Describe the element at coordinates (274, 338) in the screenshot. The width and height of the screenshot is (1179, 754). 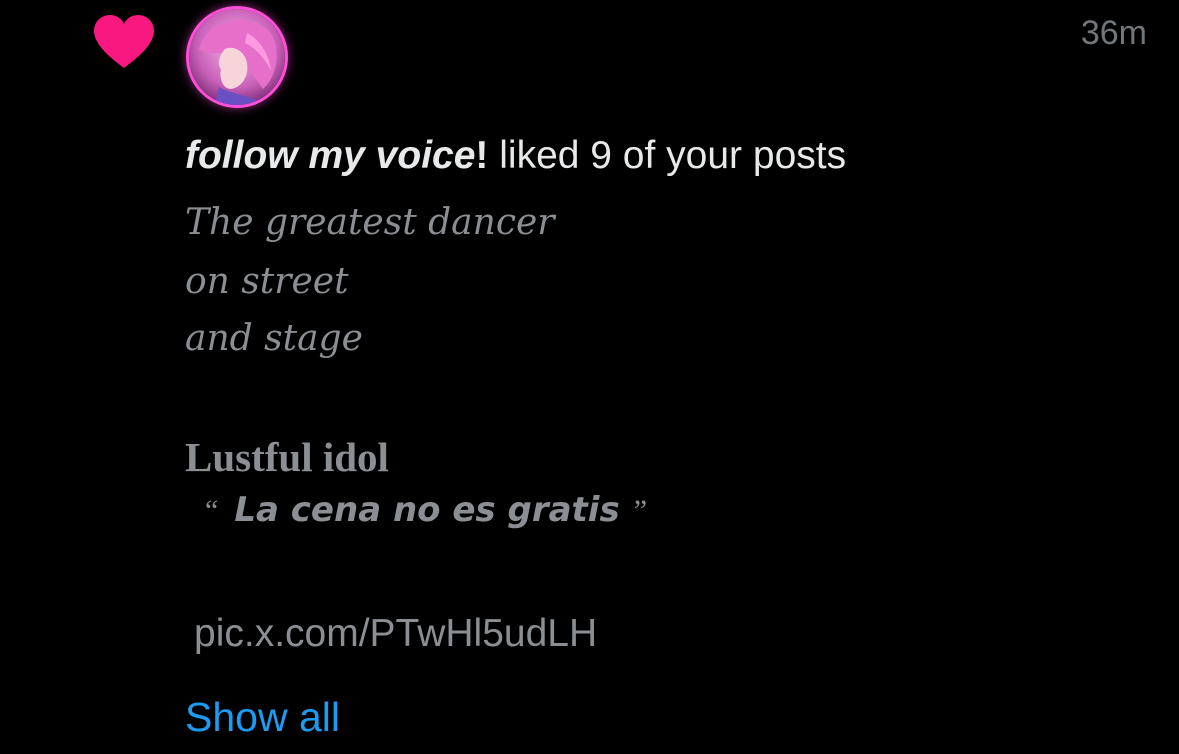
I see `post-line: and stage` at that location.